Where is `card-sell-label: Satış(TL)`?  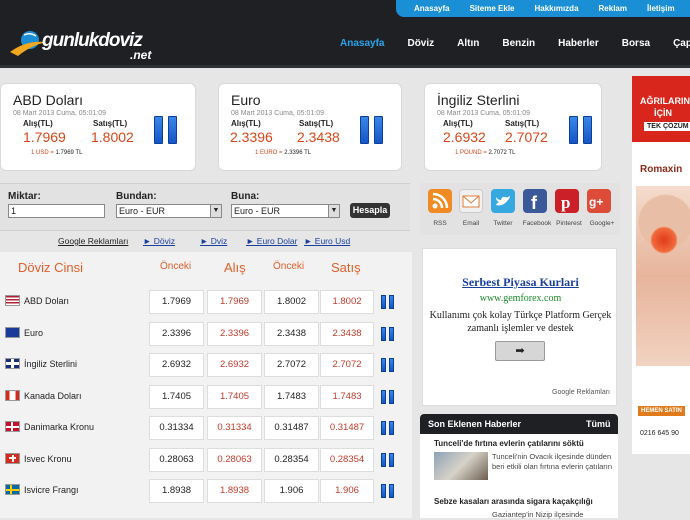 card-sell-label: Satış(TL) is located at coordinates (522, 123).